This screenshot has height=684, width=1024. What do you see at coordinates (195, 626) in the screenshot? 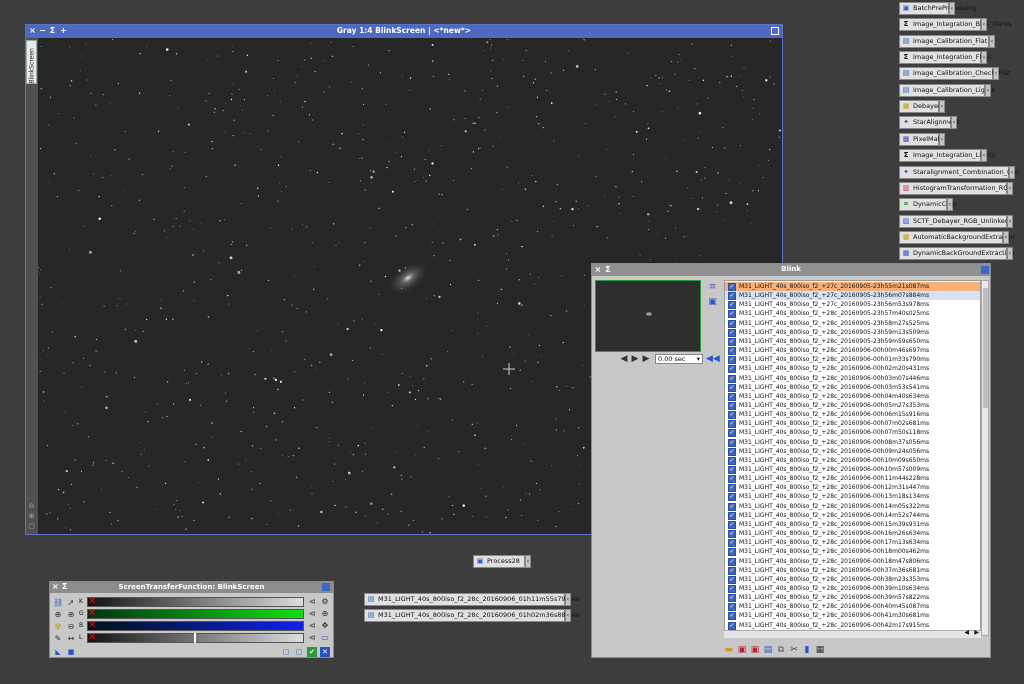
I see `stf-bar-b` at bounding box center [195, 626].